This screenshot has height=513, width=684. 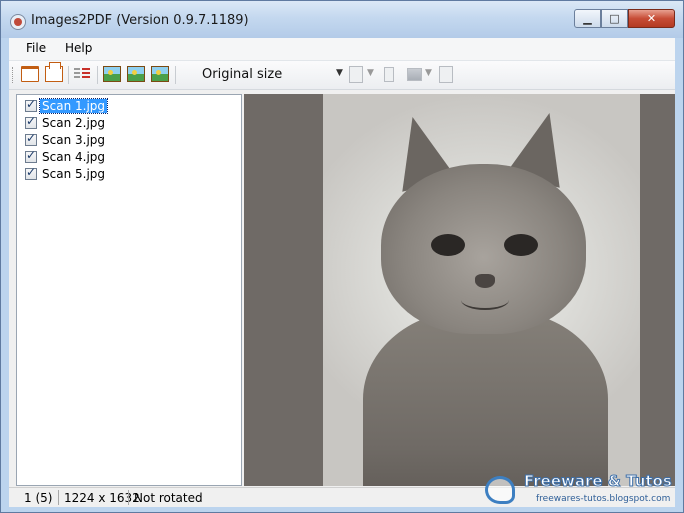 I want to click on image-rotate-icon, so click(x=136, y=74).